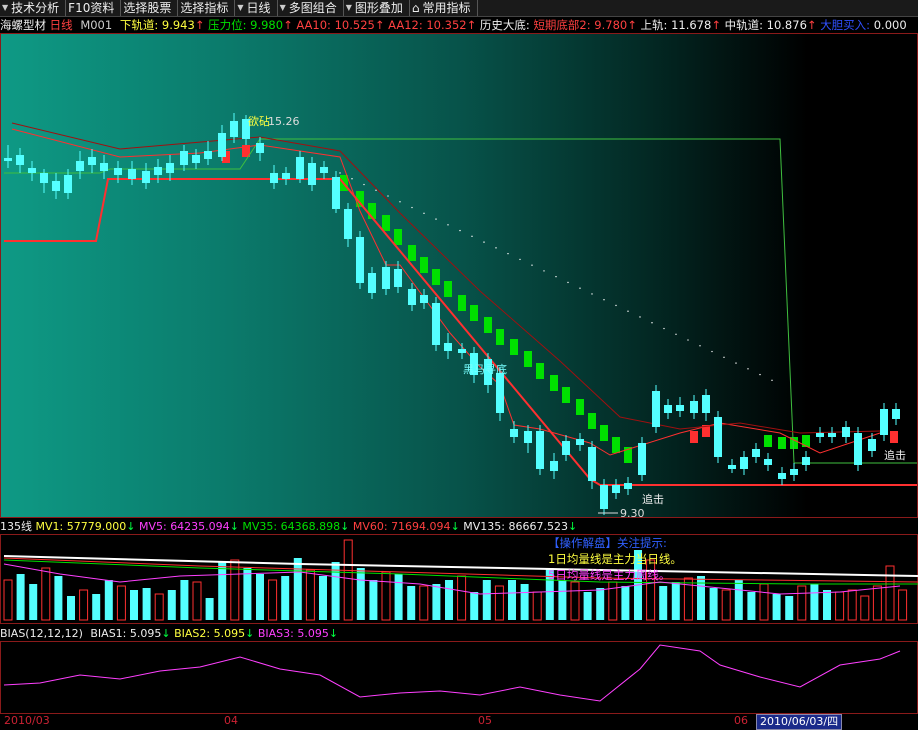 This screenshot has height=730, width=918. I want to click on panel-border, so click(459, 677).